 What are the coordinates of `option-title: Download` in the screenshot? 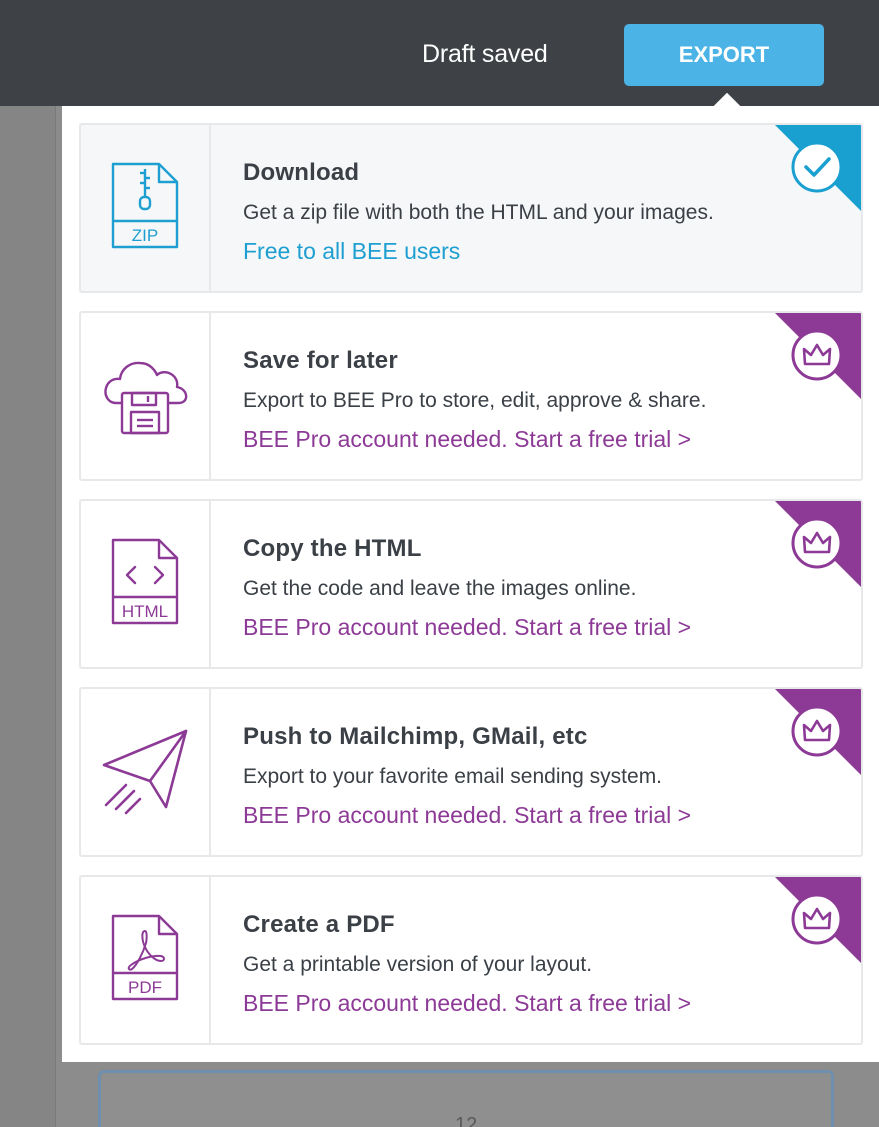 It's located at (301, 172).